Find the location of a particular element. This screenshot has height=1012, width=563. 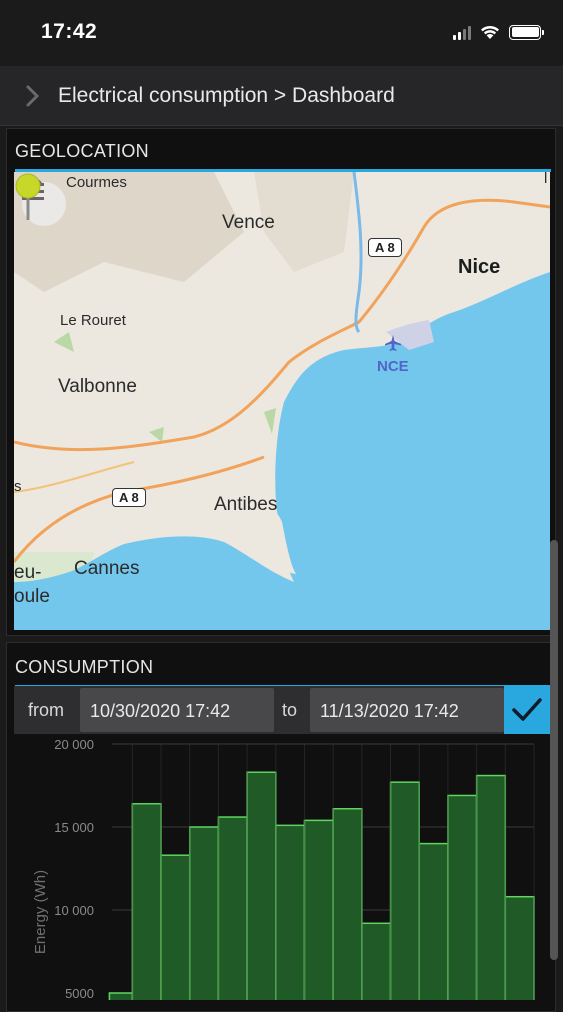

cellular-signal-icon is located at coordinates (462, 32).